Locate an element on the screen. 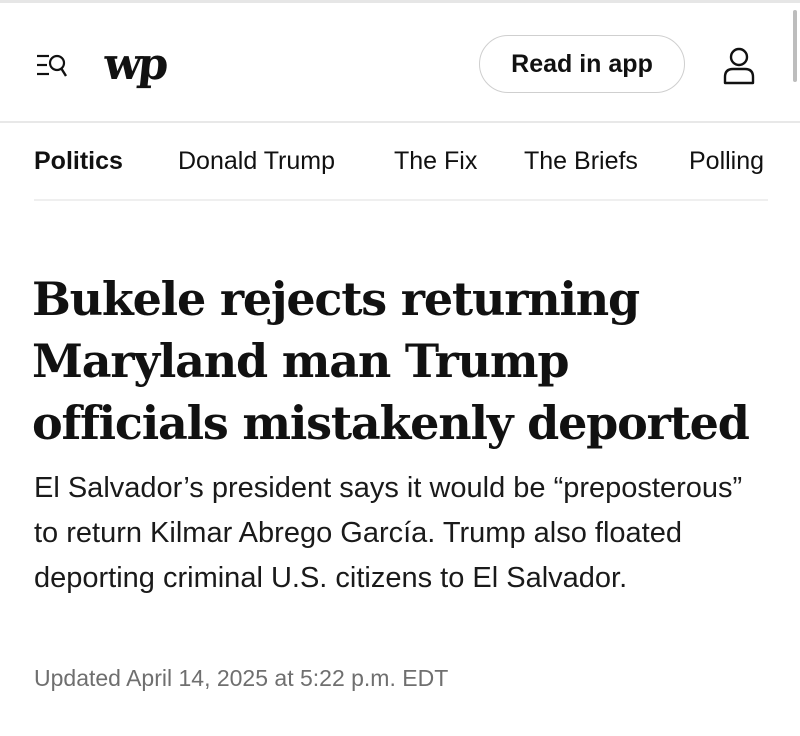 This screenshot has height=736, width=800. nav-item-donald-trump: Donald Trump is located at coordinates (256, 161).